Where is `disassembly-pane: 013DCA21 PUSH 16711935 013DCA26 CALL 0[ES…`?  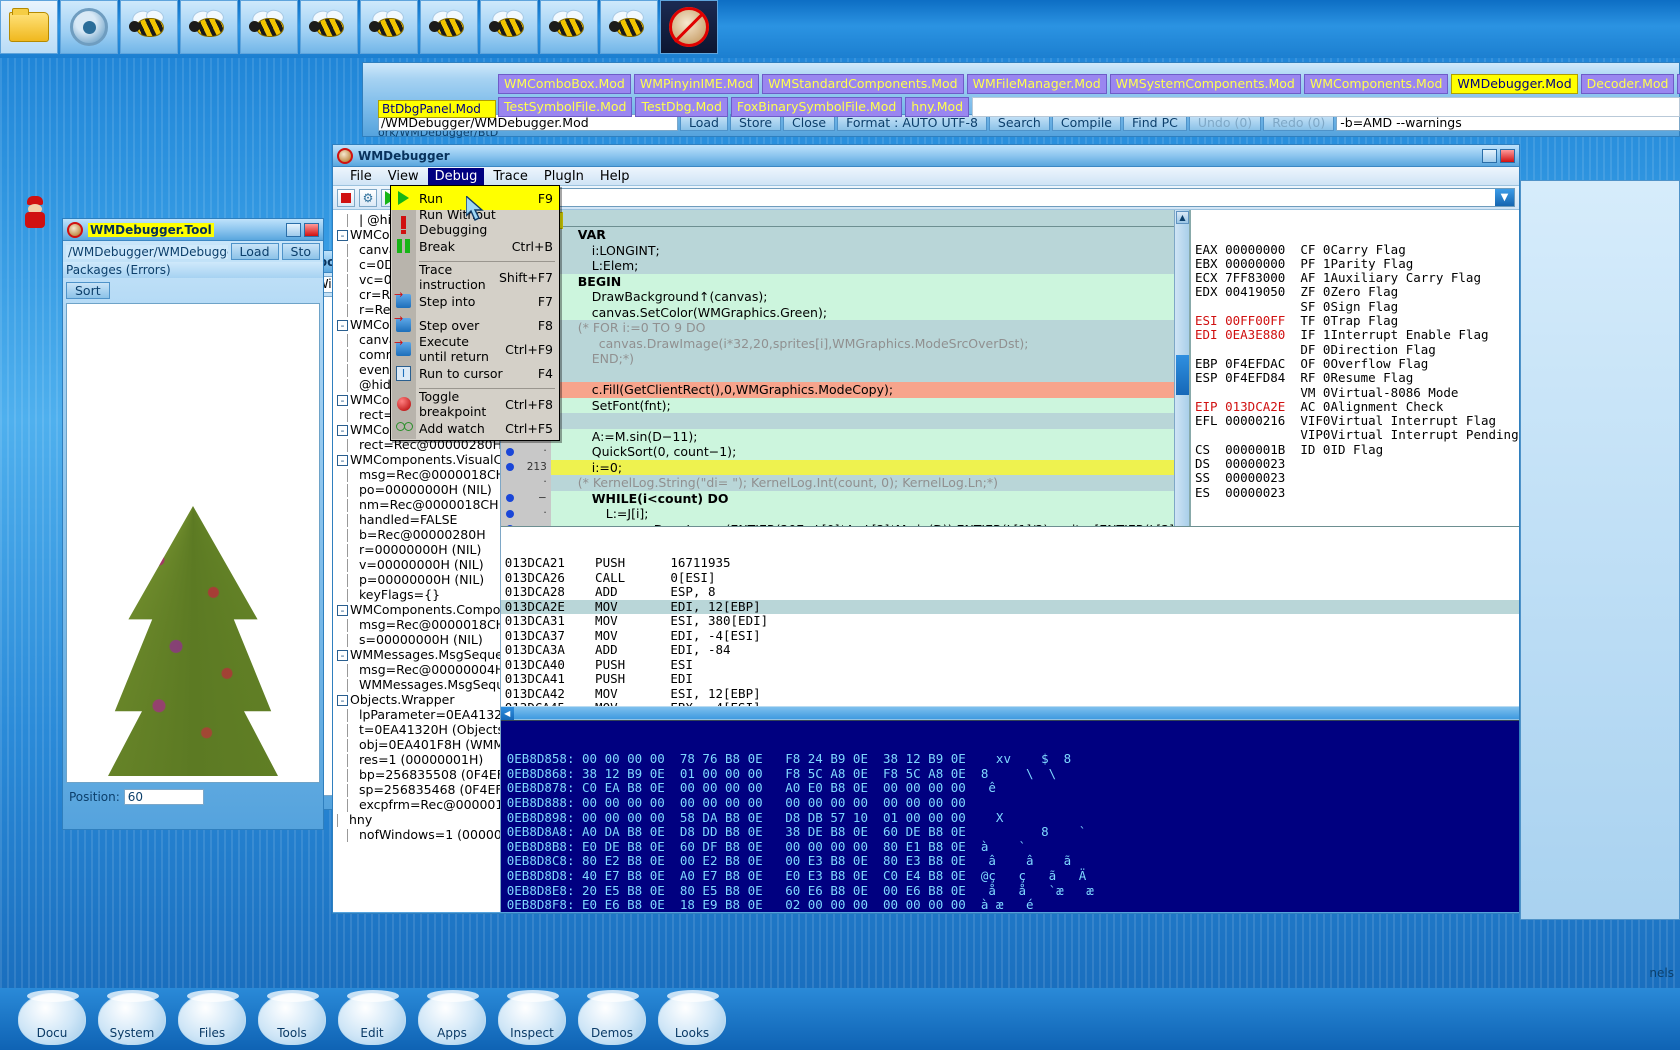 disassembly-pane: 013DCA21 PUSH 16711935 013DCA26 CALL 0[ES… is located at coordinates (1009, 616).